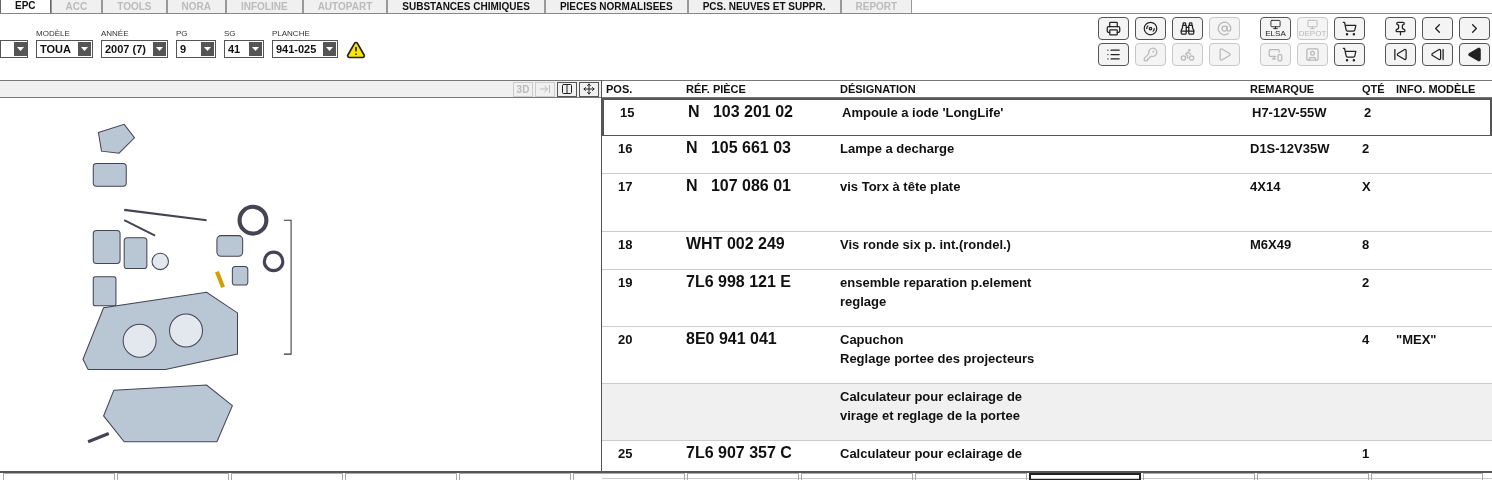  I want to click on table-cell-text: 4X14, so click(1266, 187).